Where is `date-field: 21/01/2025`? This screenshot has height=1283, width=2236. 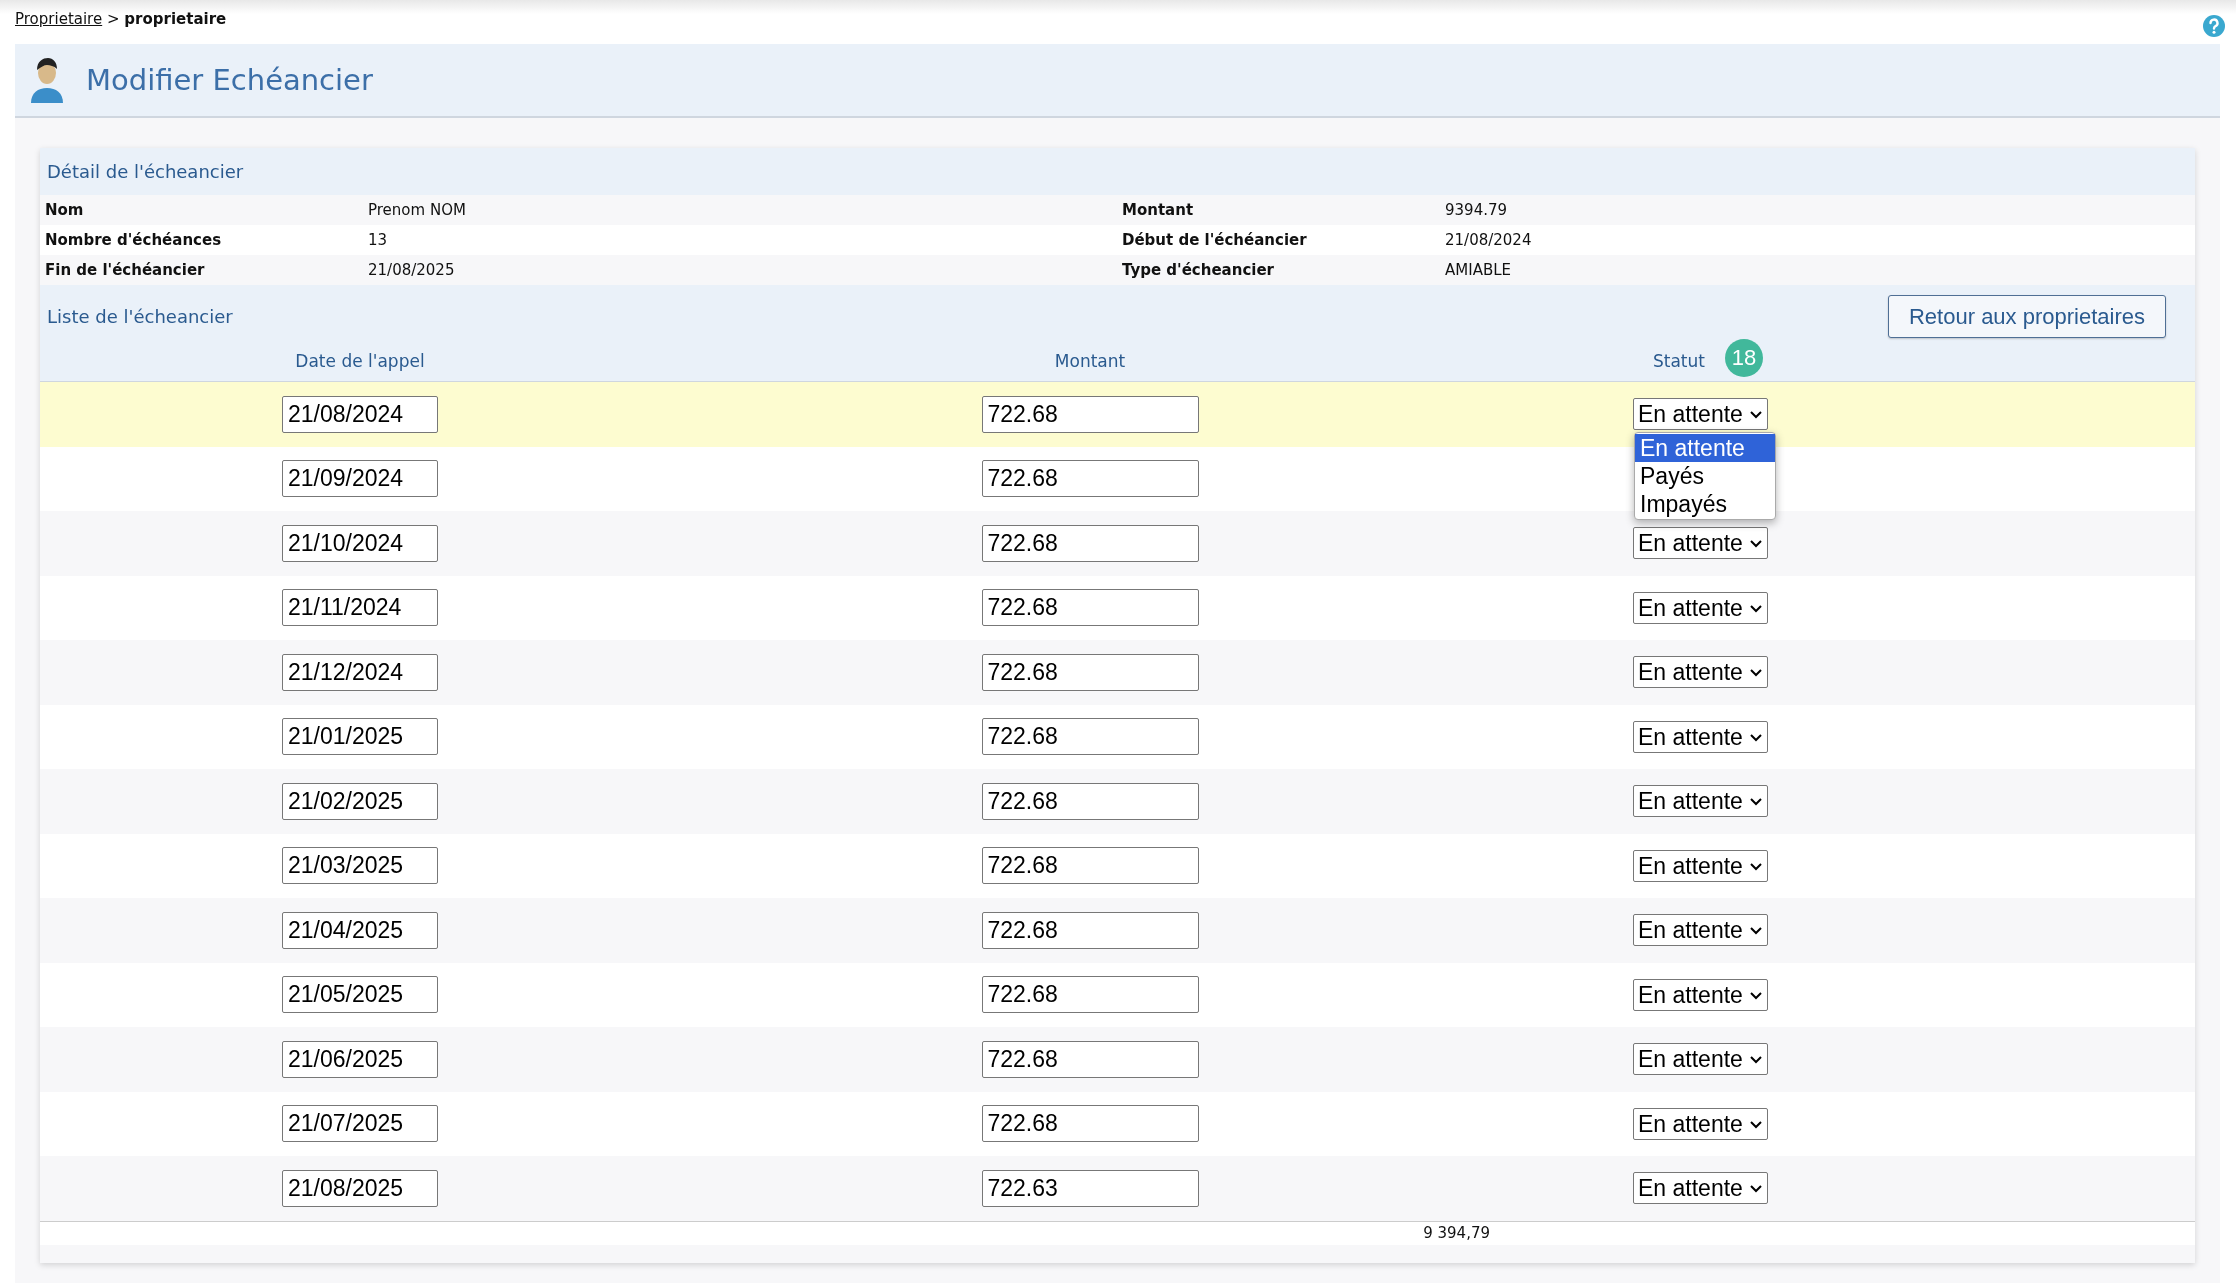
date-field: 21/01/2025 is located at coordinates (360, 737).